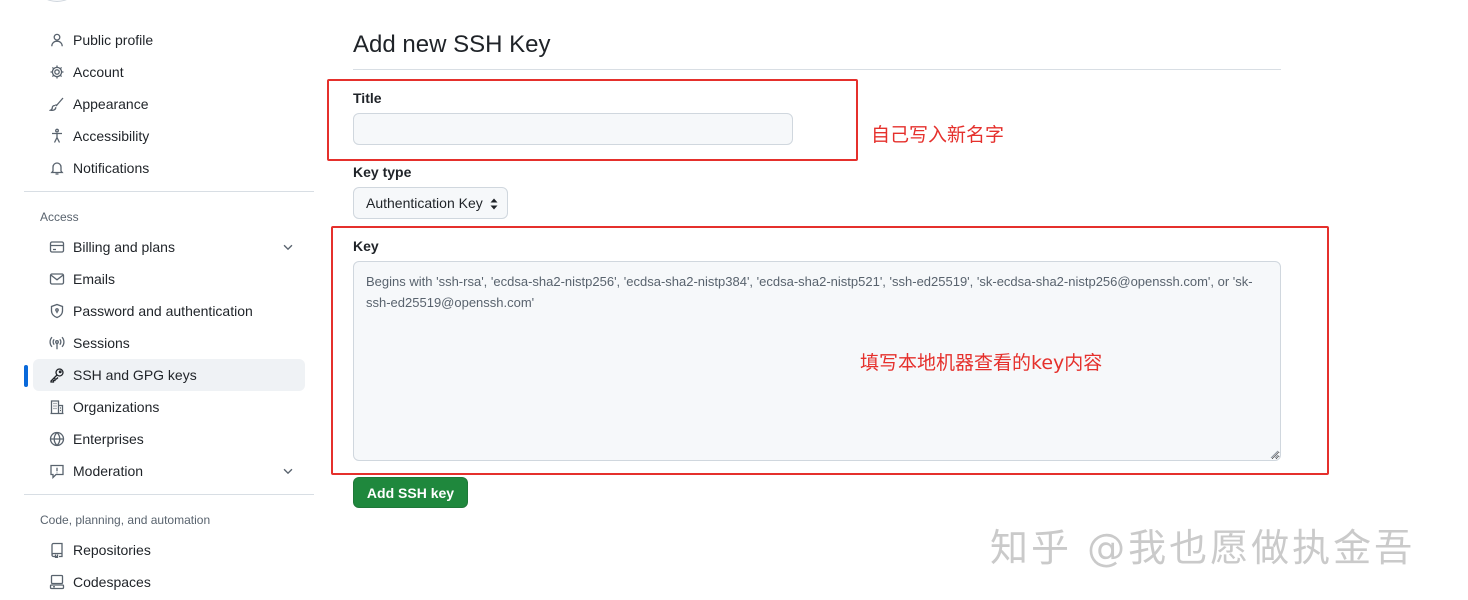 Image resolution: width=1468 pixels, height=600 pixels. Describe the element at coordinates (169, 168) in the screenshot. I see `sidebar-item-notifications: Notifications` at that location.